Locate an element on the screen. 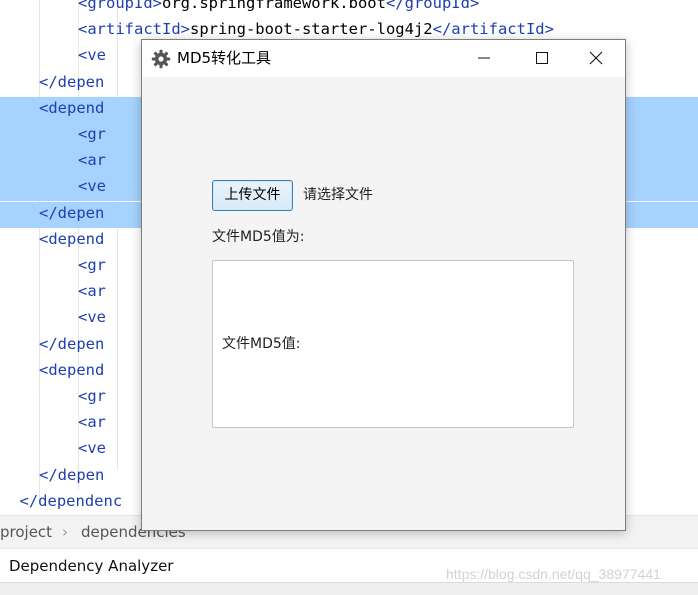 The width and height of the screenshot is (698, 595). xml-value: org.springframework.boot is located at coordinates (274, 6).